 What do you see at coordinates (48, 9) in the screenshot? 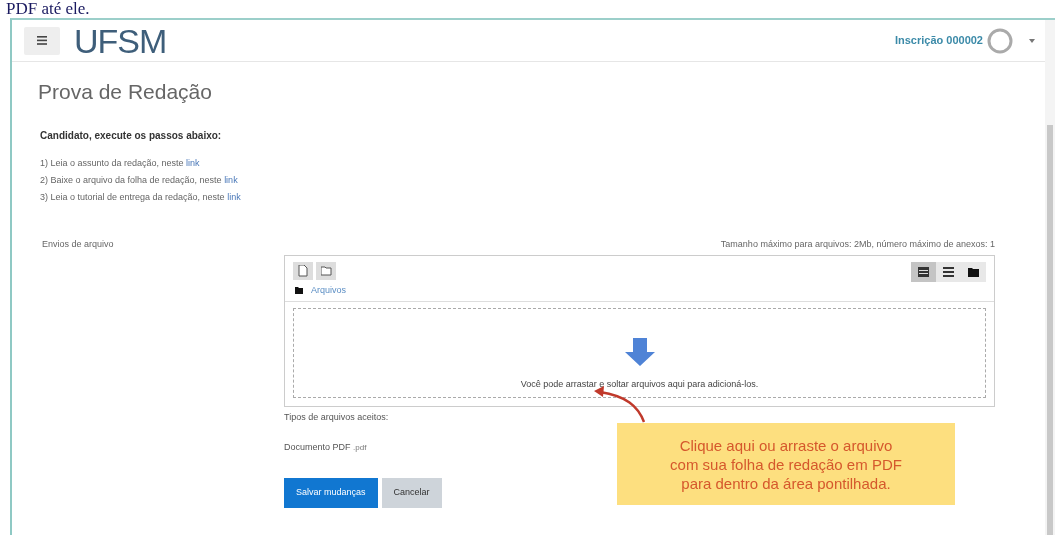
I see `document-text: PDF até ele.` at bounding box center [48, 9].